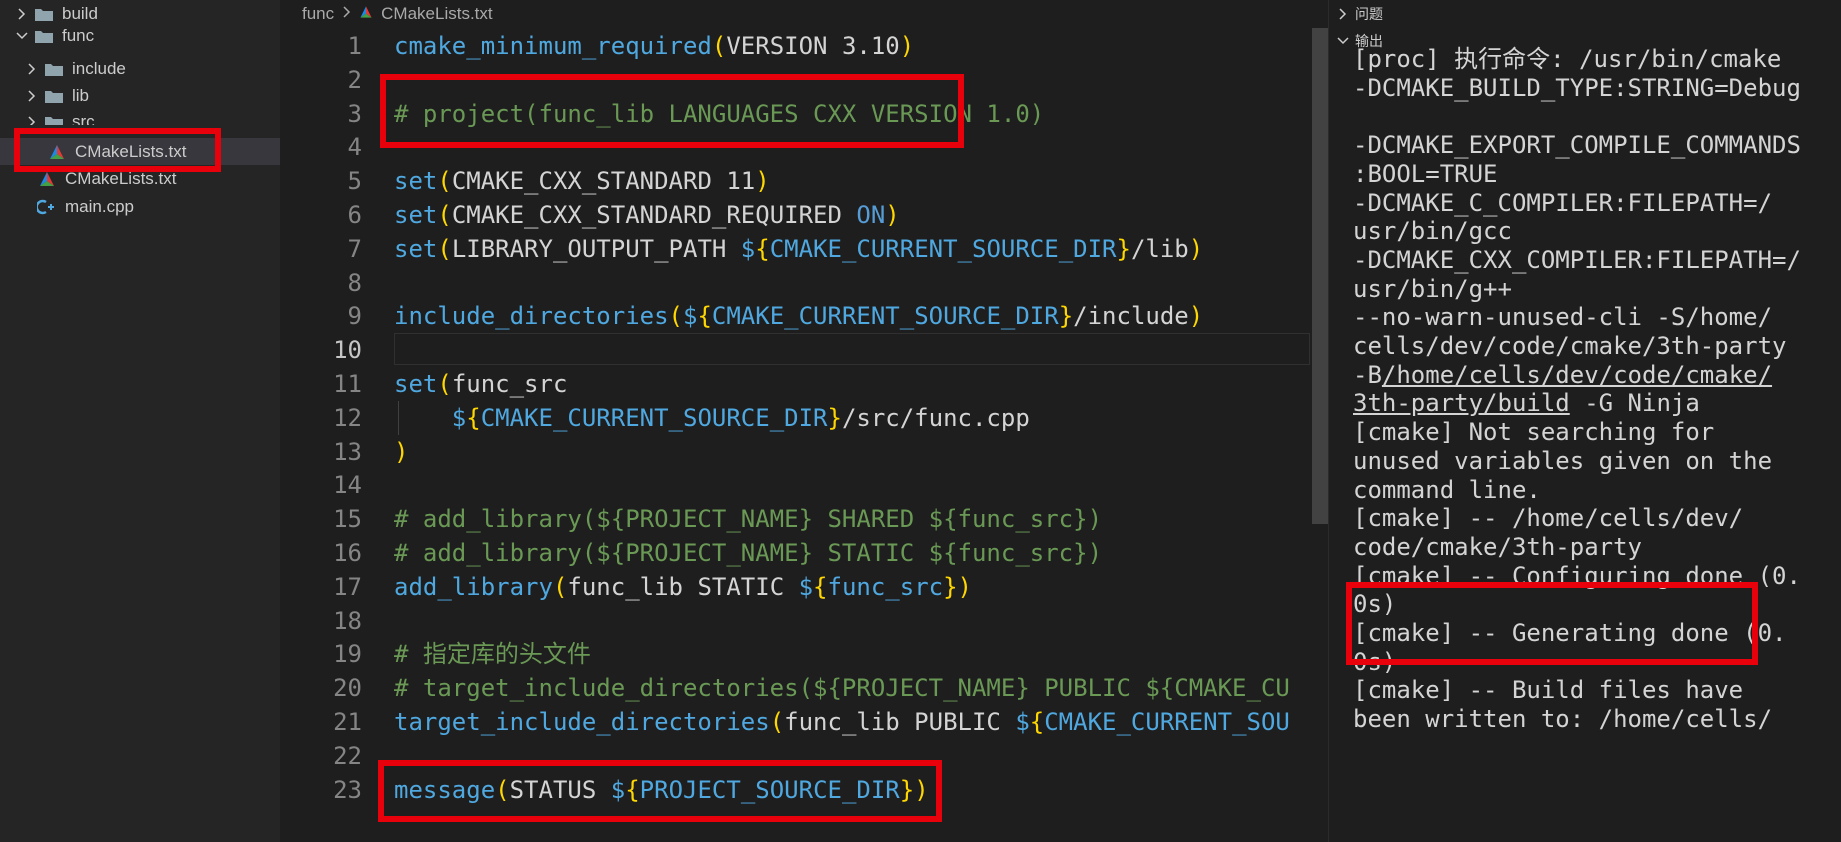 The width and height of the screenshot is (1841, 842). What do you see at coordinates (861, 215) in the screenshot?
I see `code-line: set(CMAKE_CXX_STANDARD_REQUIRED ON)` at bounding box center [861, 215].